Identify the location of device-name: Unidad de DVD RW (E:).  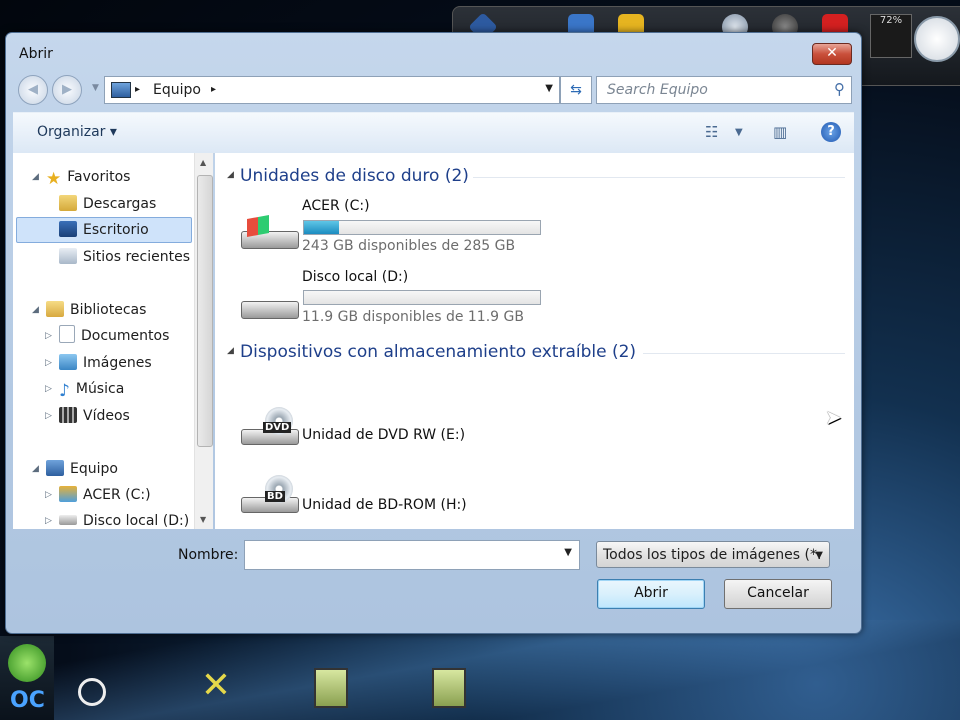
(383, 435).